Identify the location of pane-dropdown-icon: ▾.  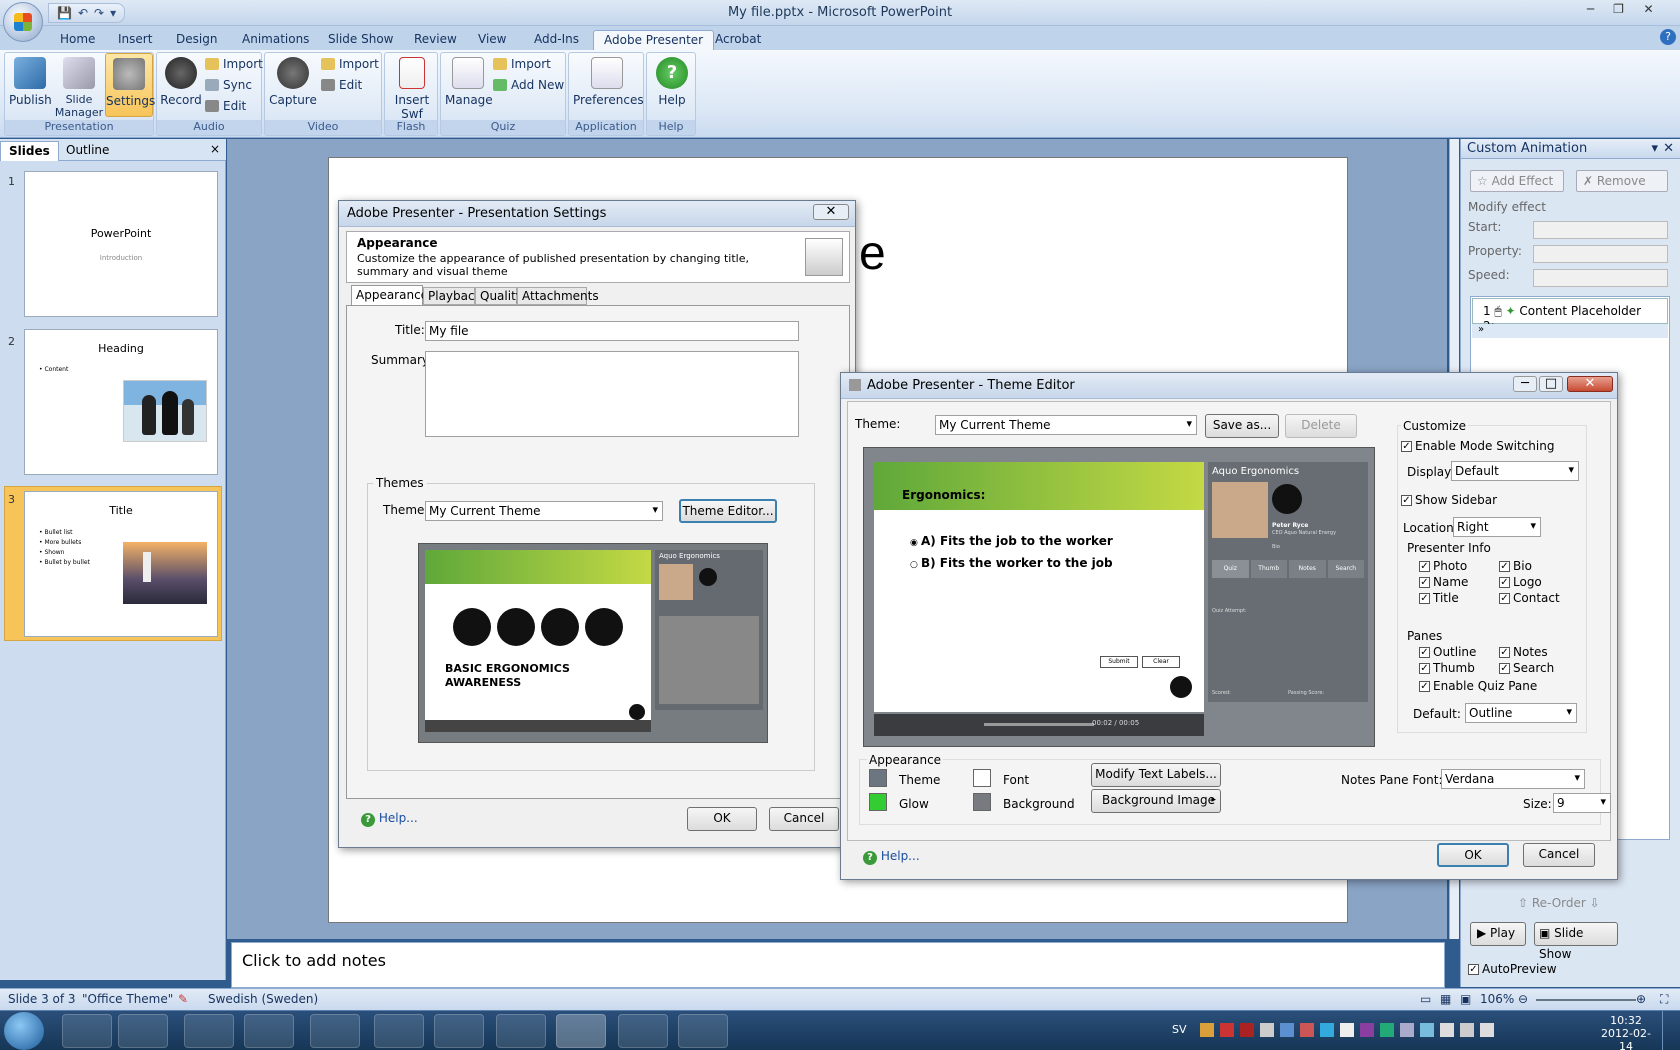
(1654, 148).